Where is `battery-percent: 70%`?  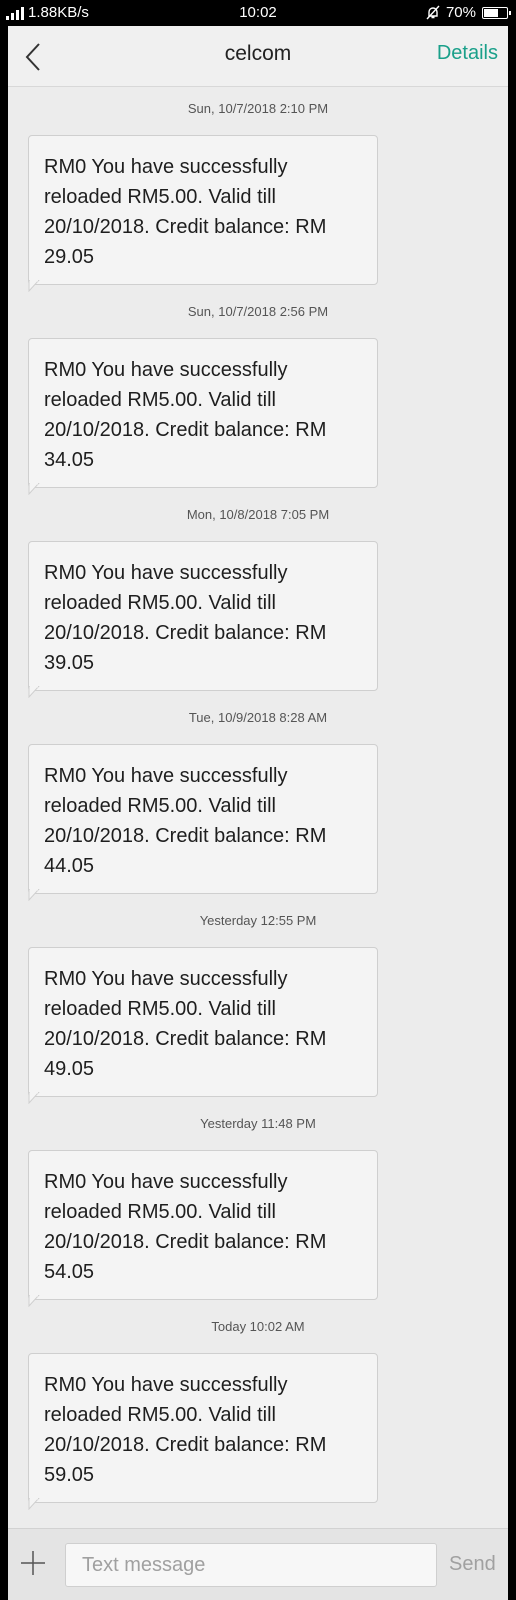 battery-percent: 70% is located at coordinates (460, 12).